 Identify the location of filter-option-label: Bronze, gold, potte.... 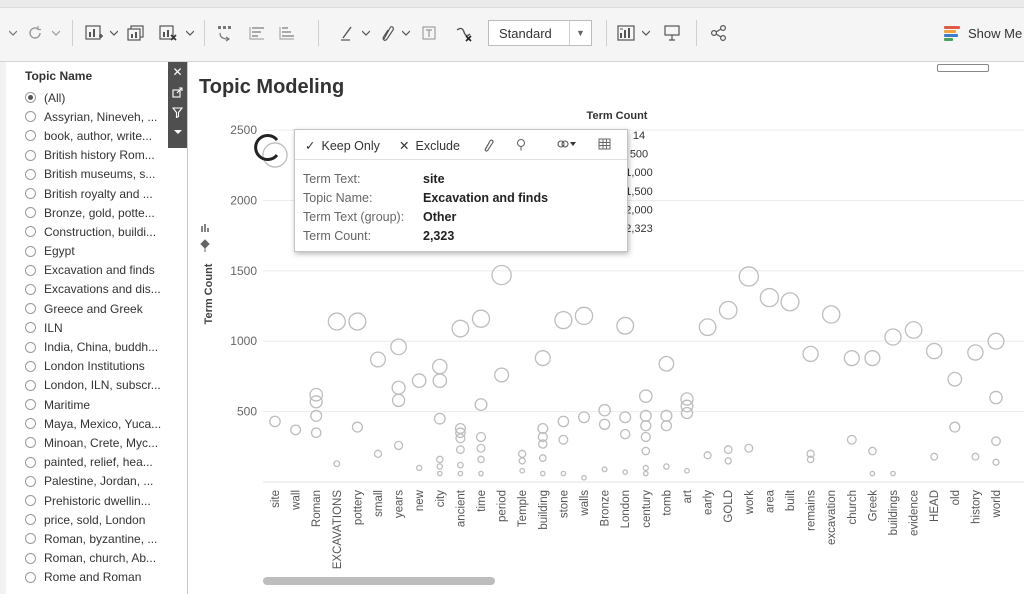
(99, 212).